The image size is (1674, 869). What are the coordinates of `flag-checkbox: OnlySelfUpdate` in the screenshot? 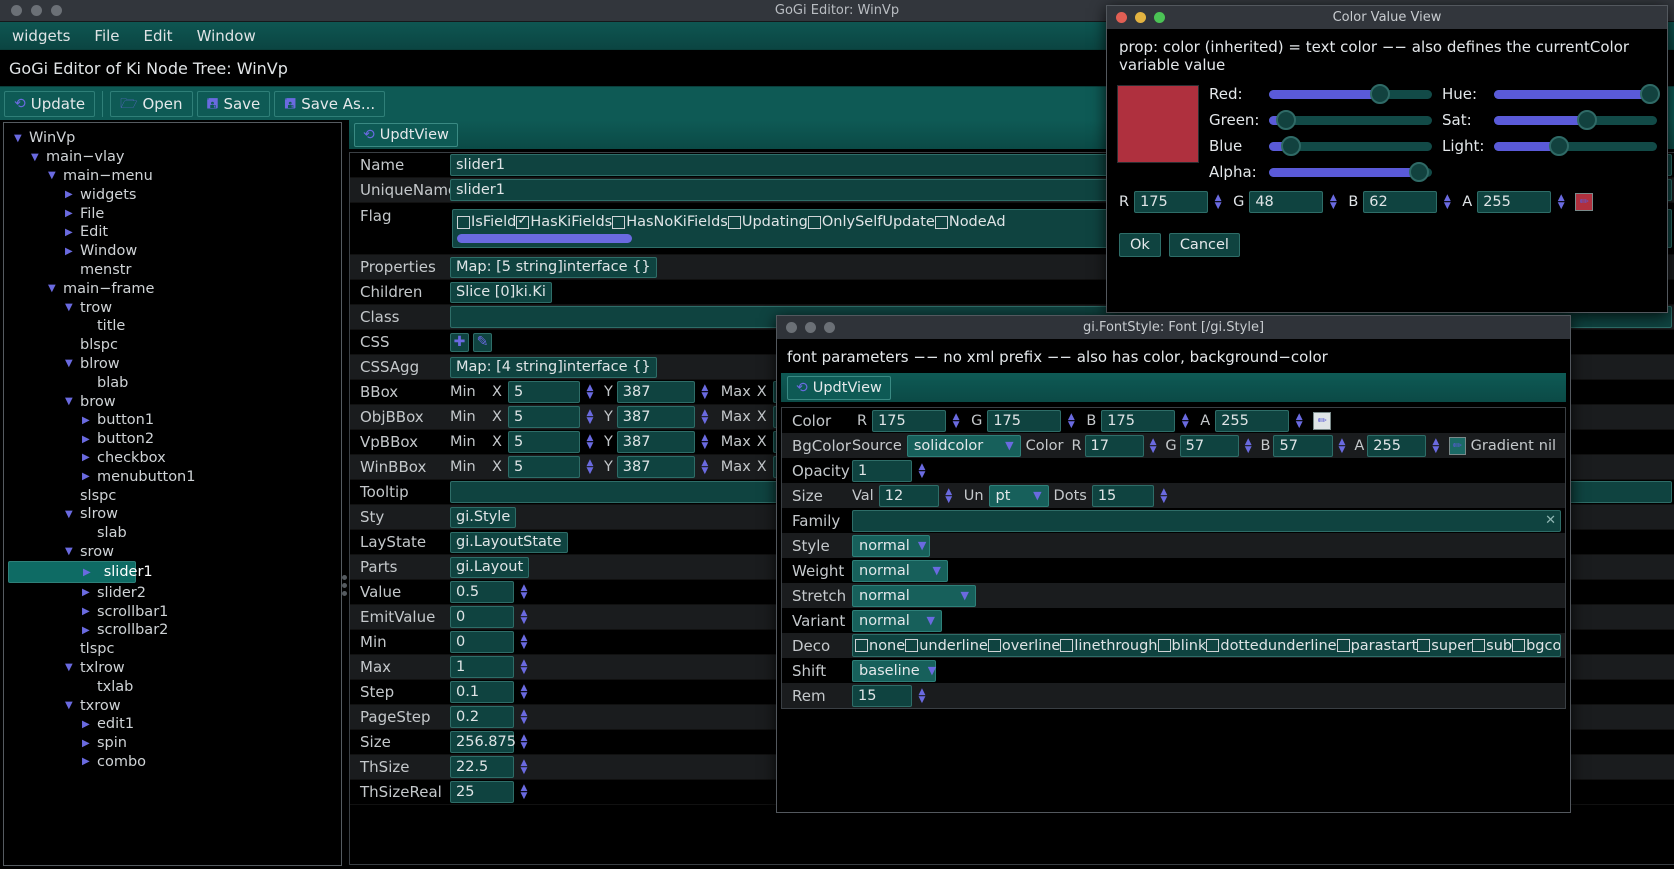 It's located at (871, 222).